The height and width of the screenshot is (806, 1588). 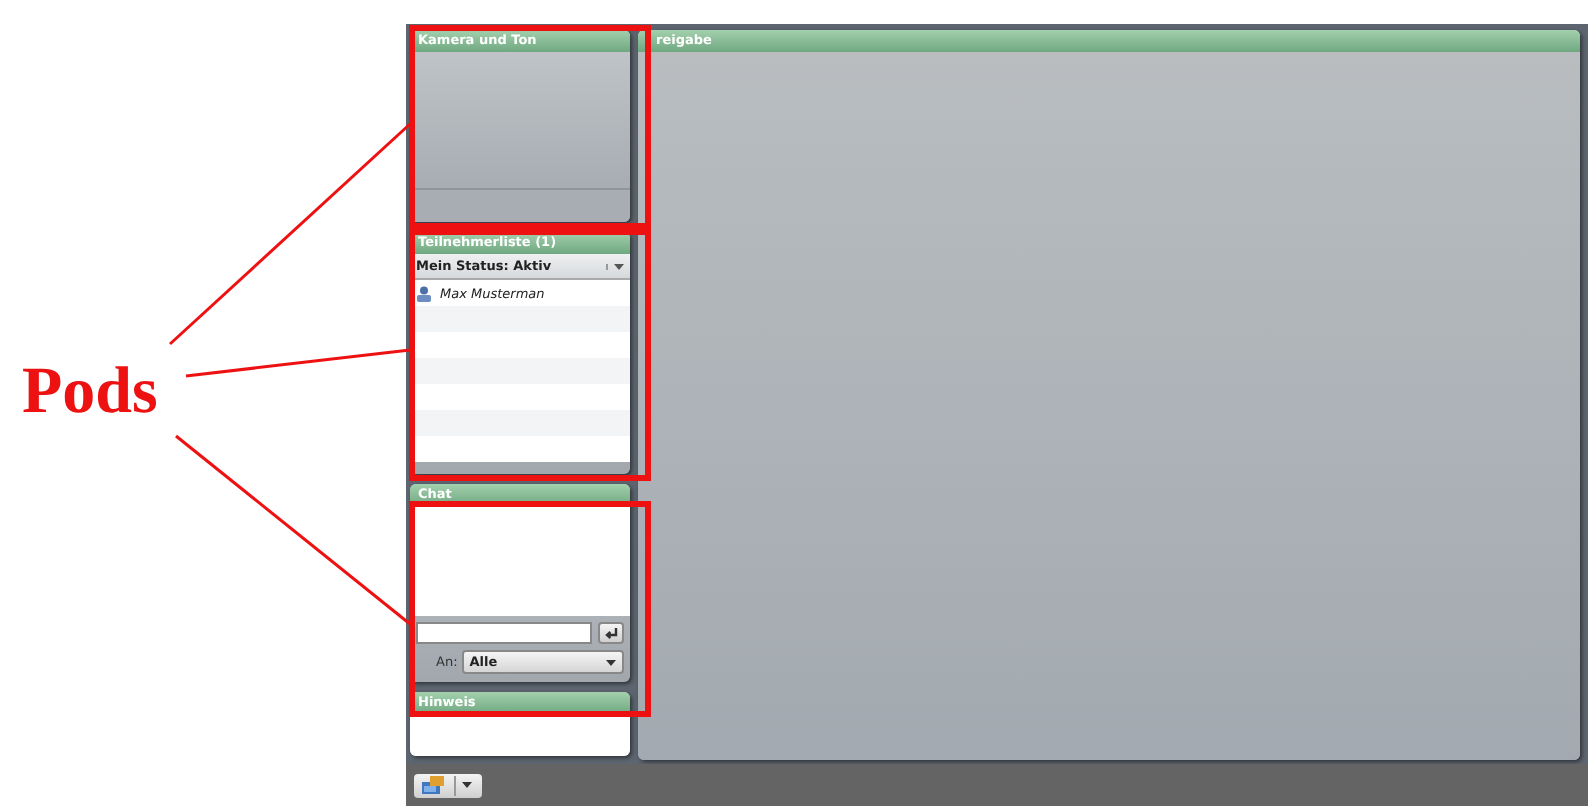 What do you see at coordinates (504, 633) in the screenshot?
I see `message-field` at bounding box center [504, 633].